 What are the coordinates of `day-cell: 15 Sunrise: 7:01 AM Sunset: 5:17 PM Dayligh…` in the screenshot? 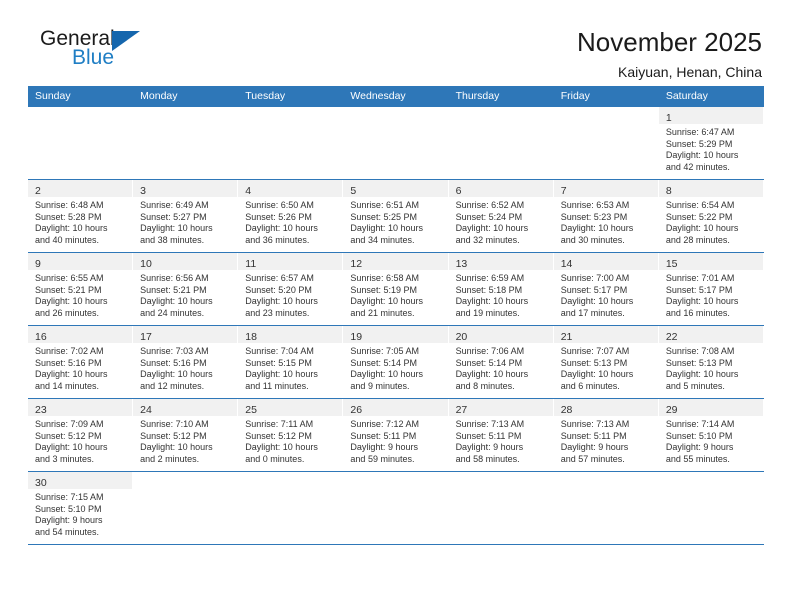 It's located at (711, 289).